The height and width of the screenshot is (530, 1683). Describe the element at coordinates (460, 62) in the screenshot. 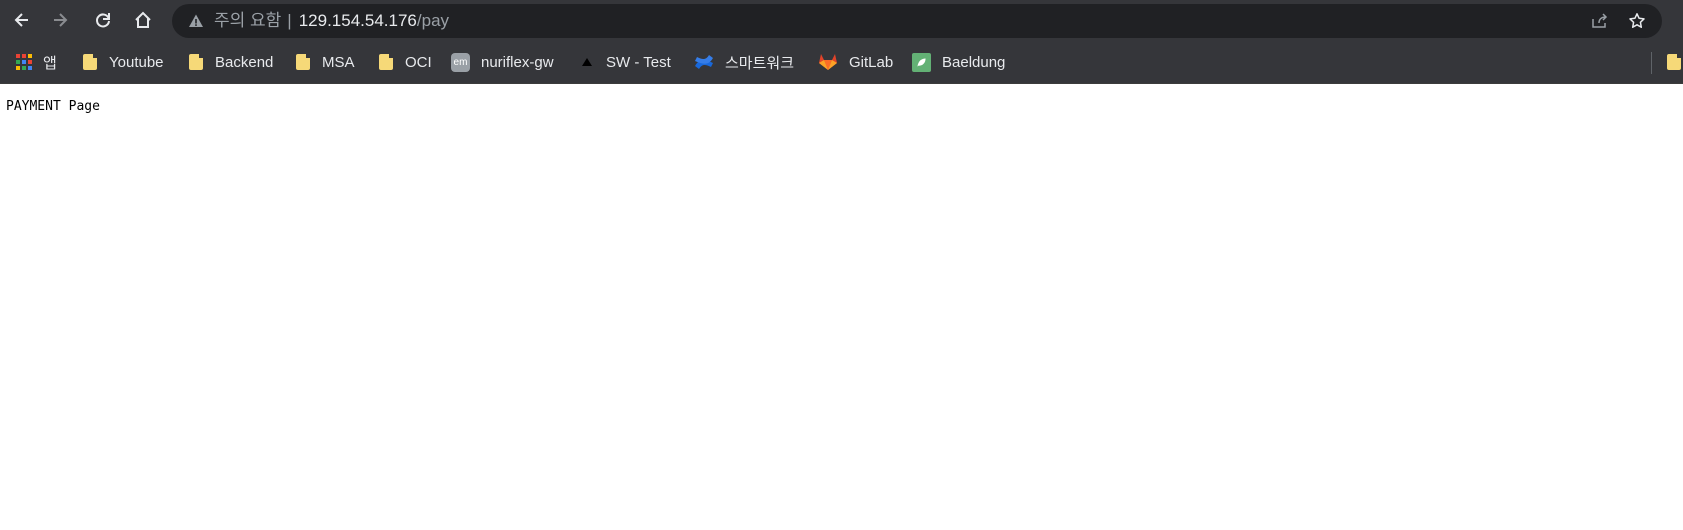

I see `em-favicon-icon: em` at that location.